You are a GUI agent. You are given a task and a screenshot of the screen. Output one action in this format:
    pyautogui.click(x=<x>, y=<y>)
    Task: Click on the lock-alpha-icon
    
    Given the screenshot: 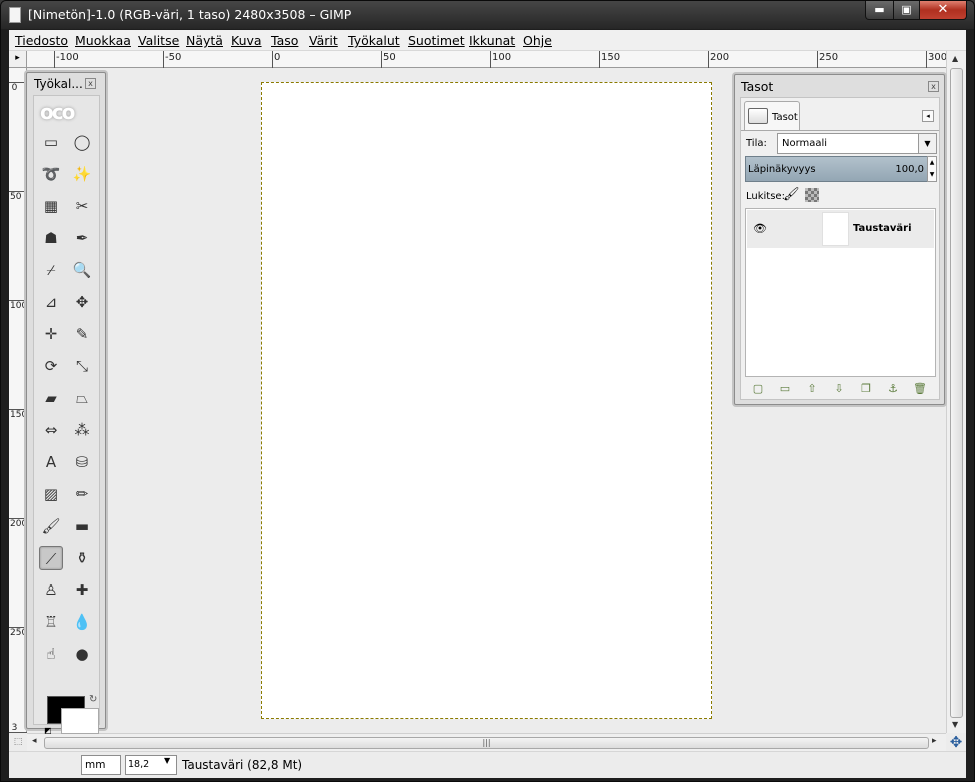 What is the action you would take?
    pyautogui.click(x=812, y=195)
    